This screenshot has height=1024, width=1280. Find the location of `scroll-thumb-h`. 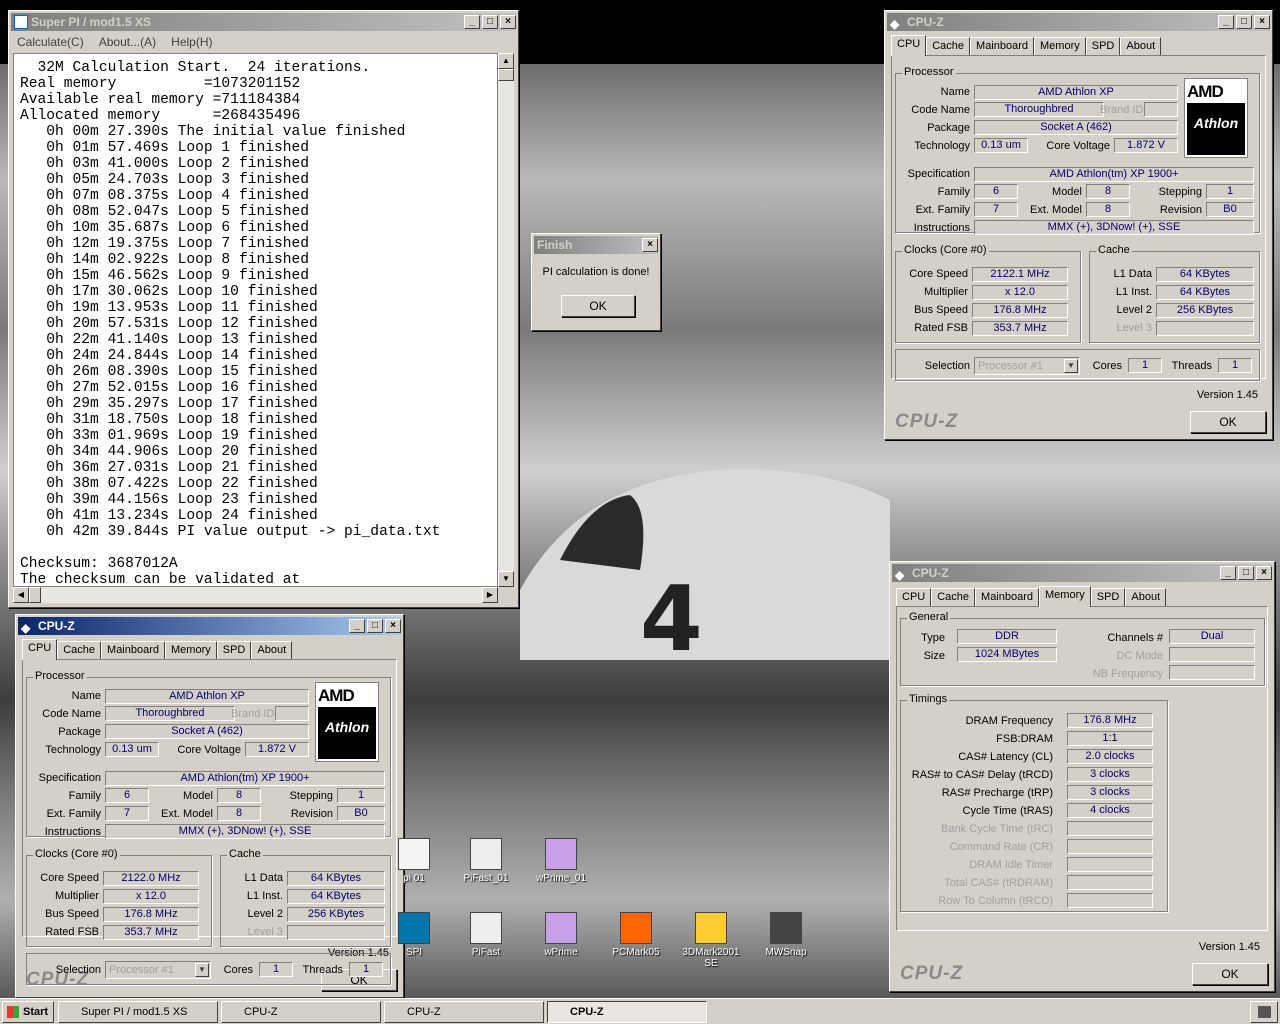

scroll-thumb-h is located at coordinates (35, 595).